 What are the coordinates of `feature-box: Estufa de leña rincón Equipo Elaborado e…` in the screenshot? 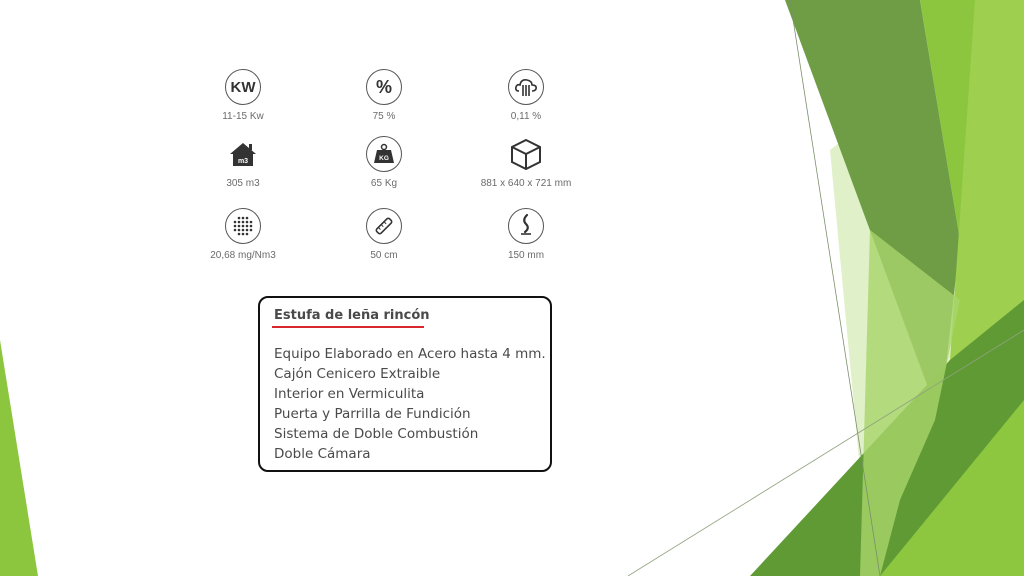 It's located at (405, 384).